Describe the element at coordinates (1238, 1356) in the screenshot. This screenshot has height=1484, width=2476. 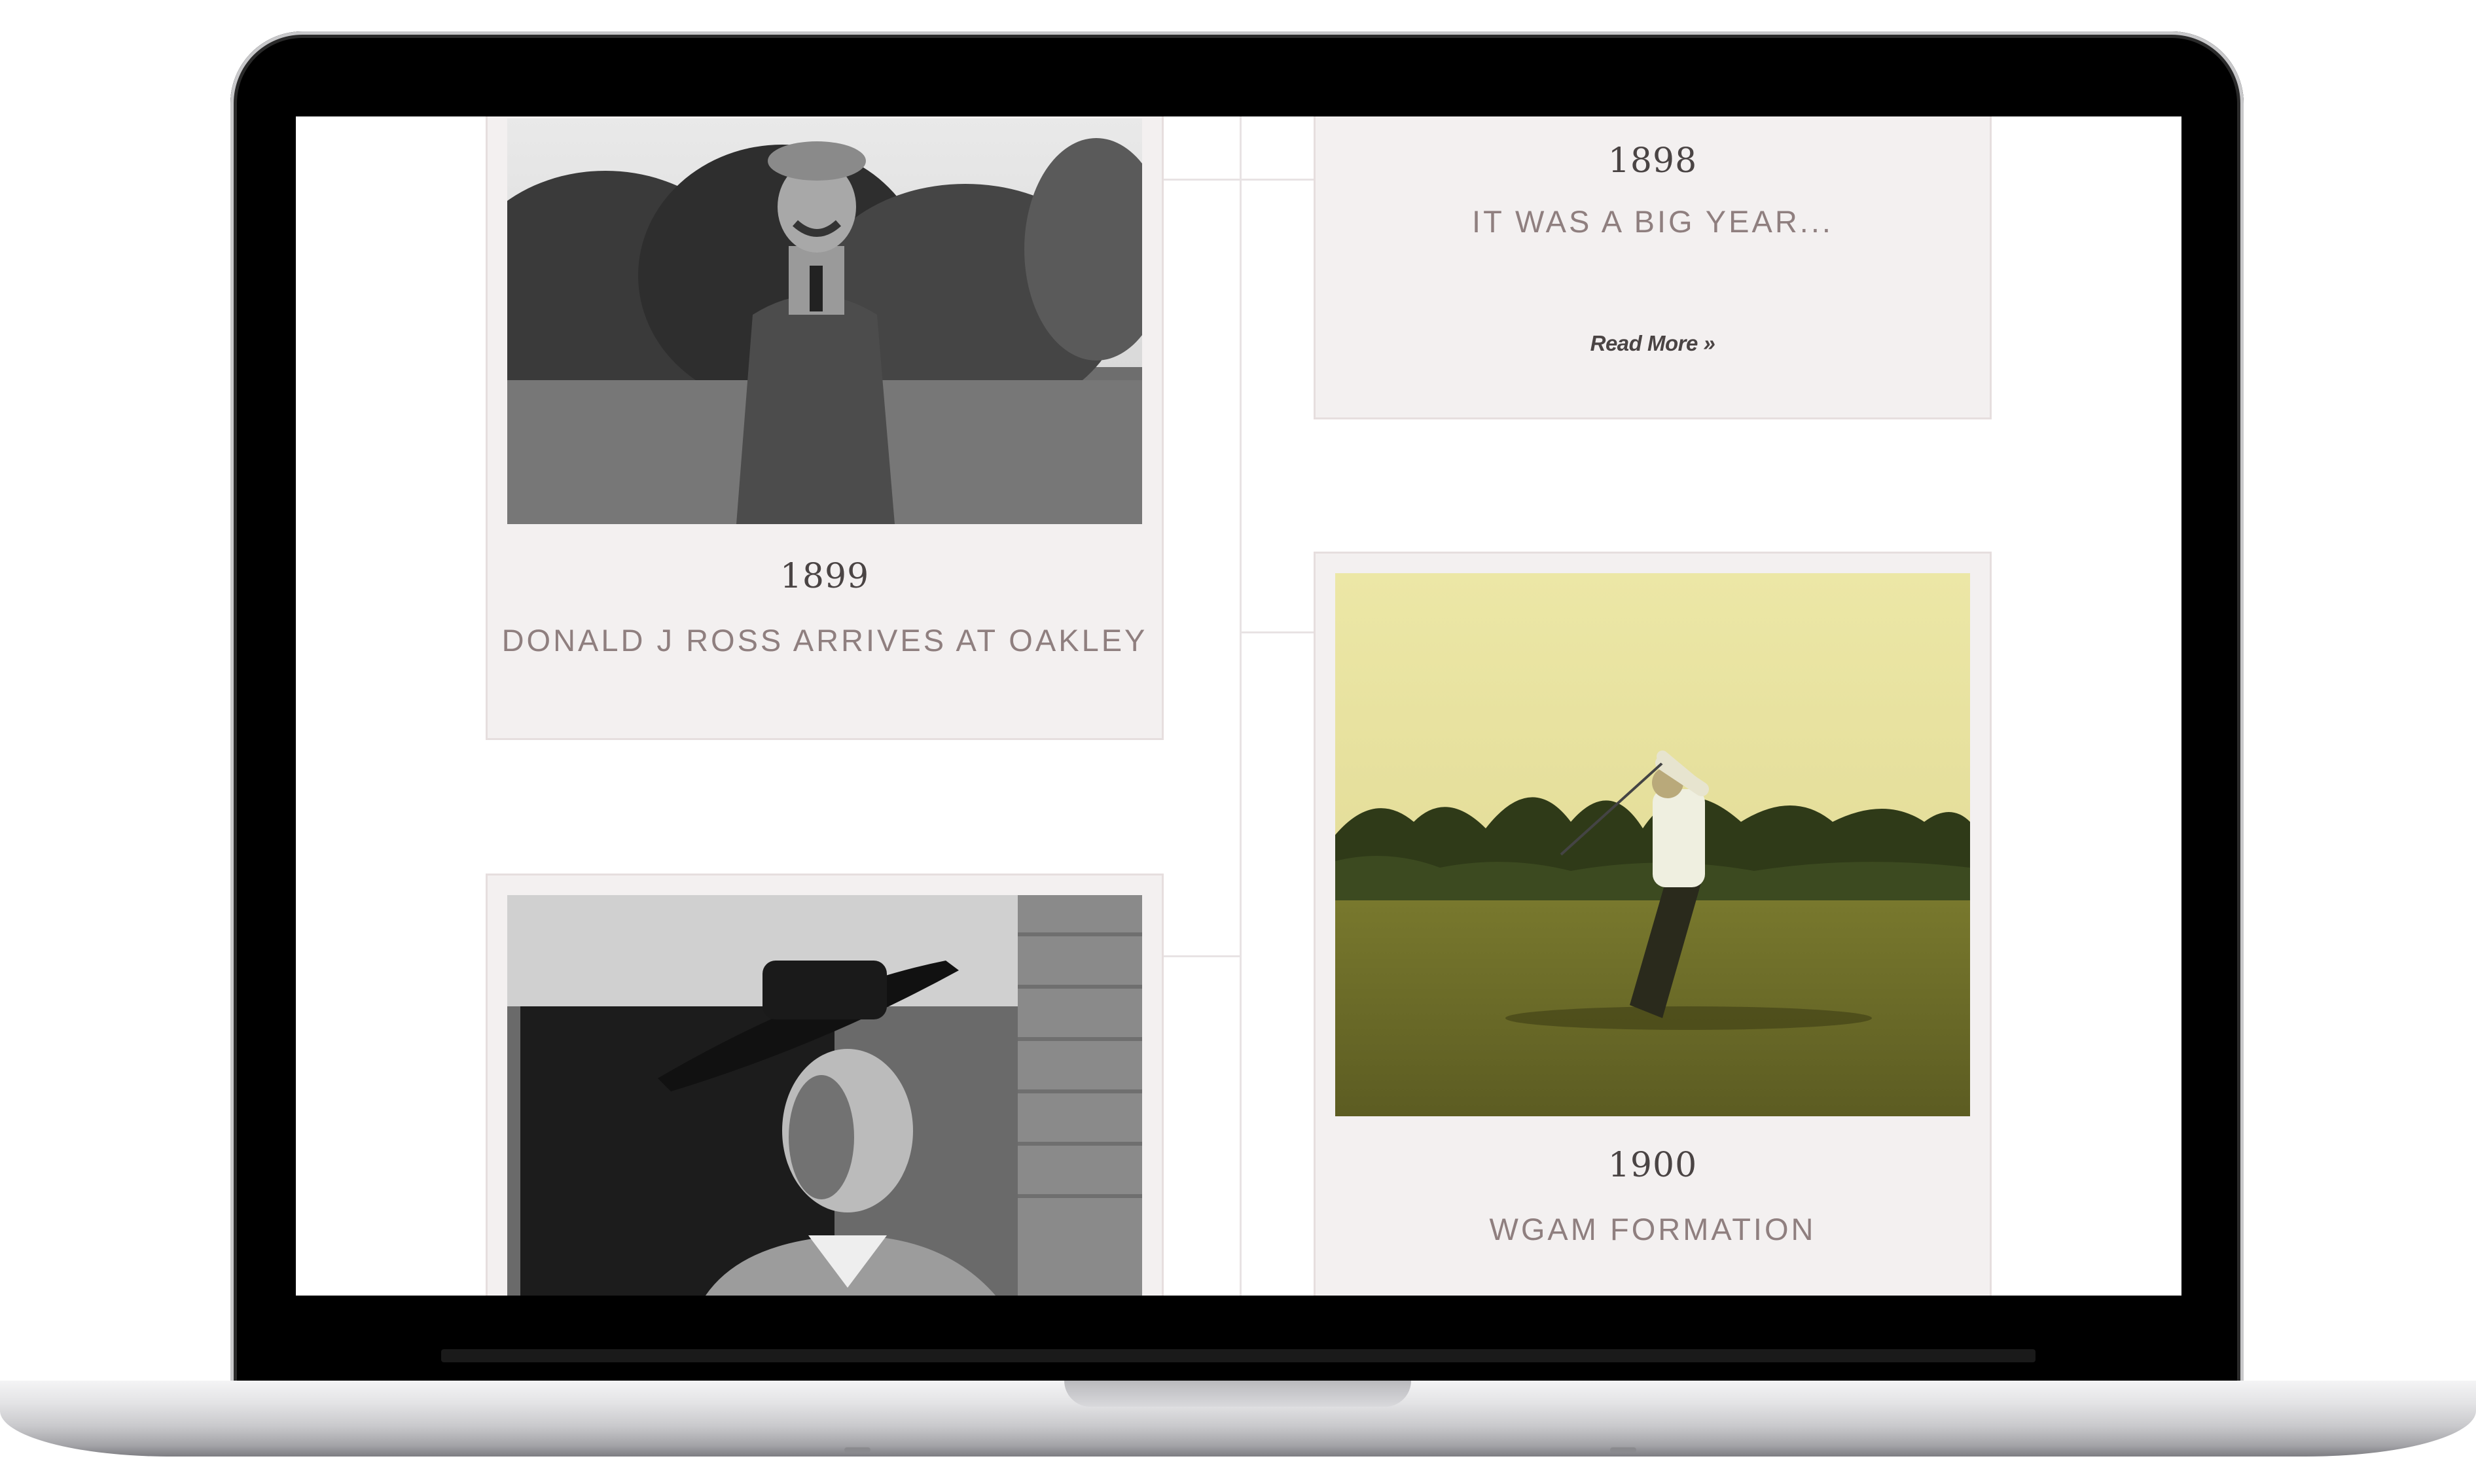
I see `bezel-hinge` at that location.